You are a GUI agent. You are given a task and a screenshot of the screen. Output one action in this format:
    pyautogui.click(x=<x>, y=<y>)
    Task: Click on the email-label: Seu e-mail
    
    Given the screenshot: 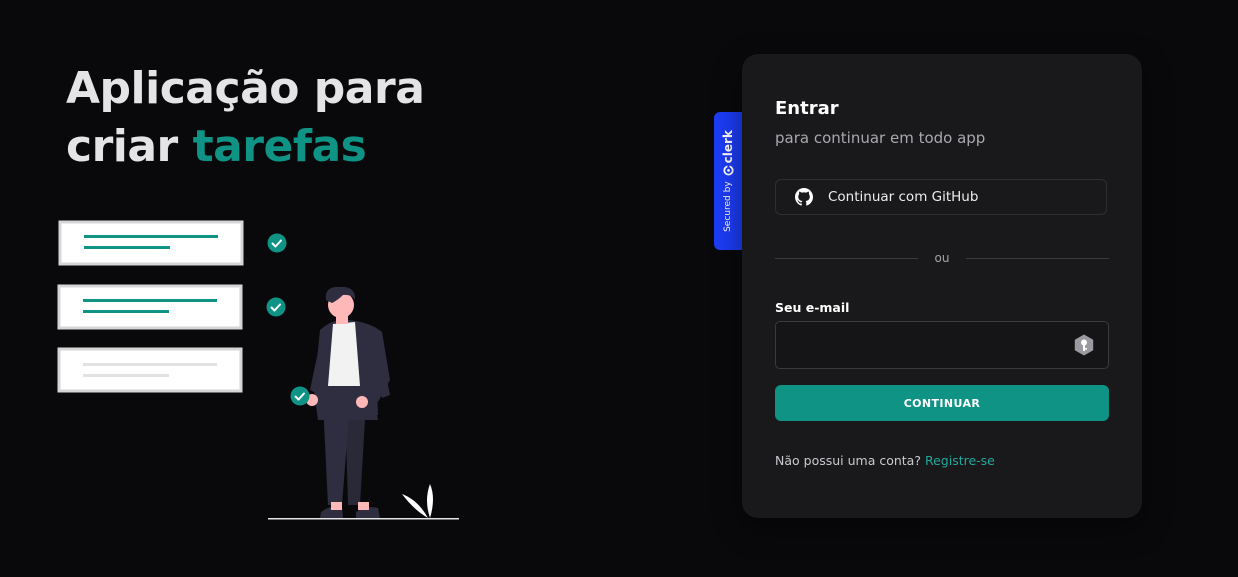 What is the action you would take?
    pyautogui.click(x=812, y=307)
    